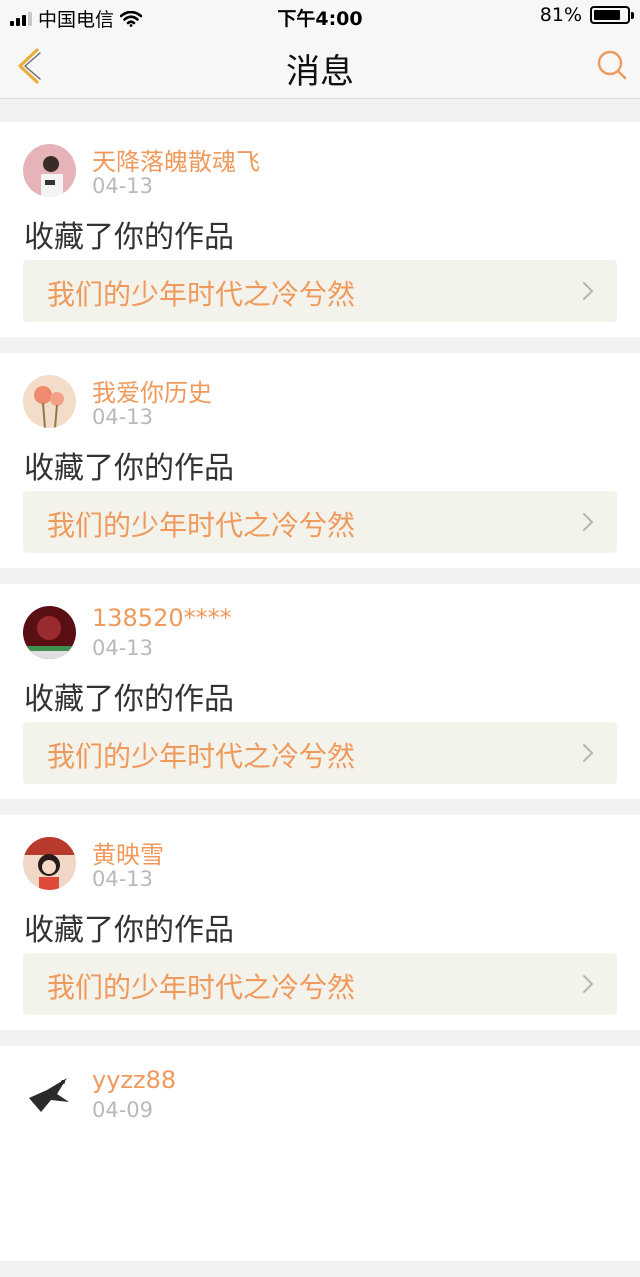 This screenshot has height=1277, width=640. What do you see at coordinates (176, 159) in the screenshot?
I see `username: 天降落魄散魂飞` at bounding box center [176, 159].